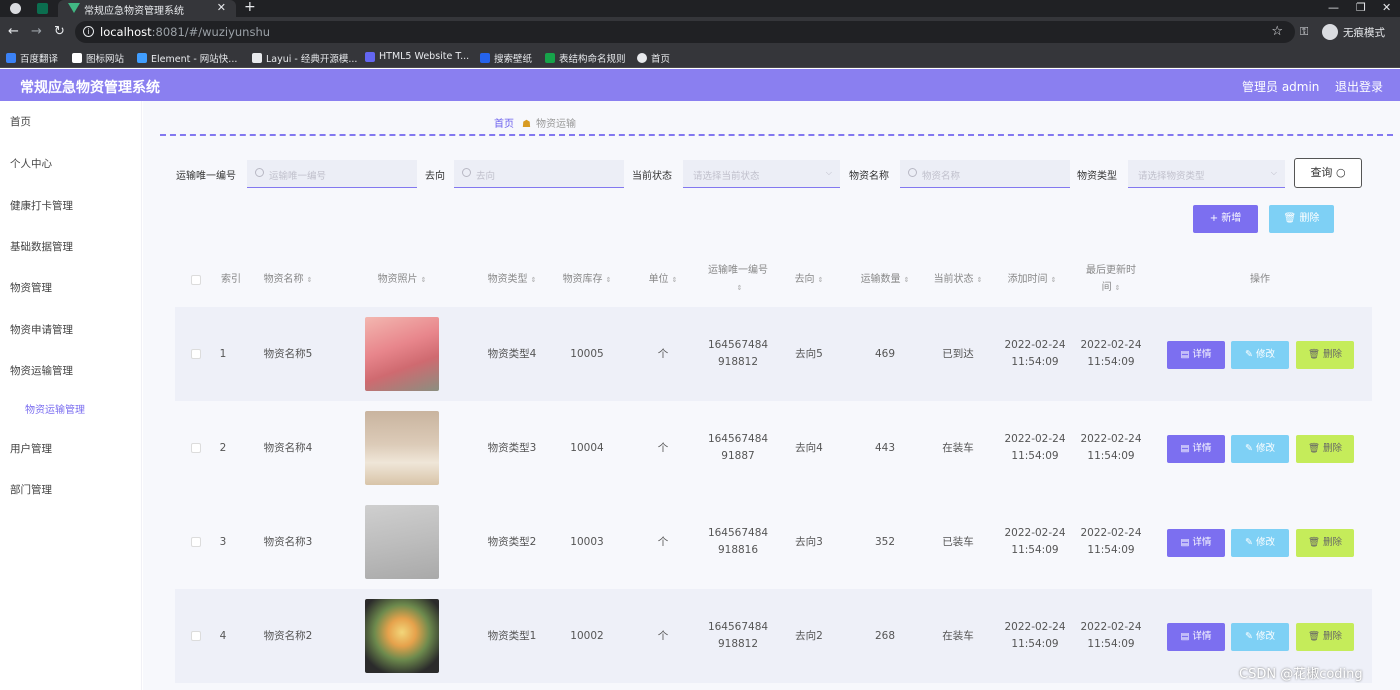 The height and width of the screenshot is (690, 1400). Describe the element at coordinates (885, 280) in the screenshot. I see `col-qty: 运输数量 ⇕` at that location.